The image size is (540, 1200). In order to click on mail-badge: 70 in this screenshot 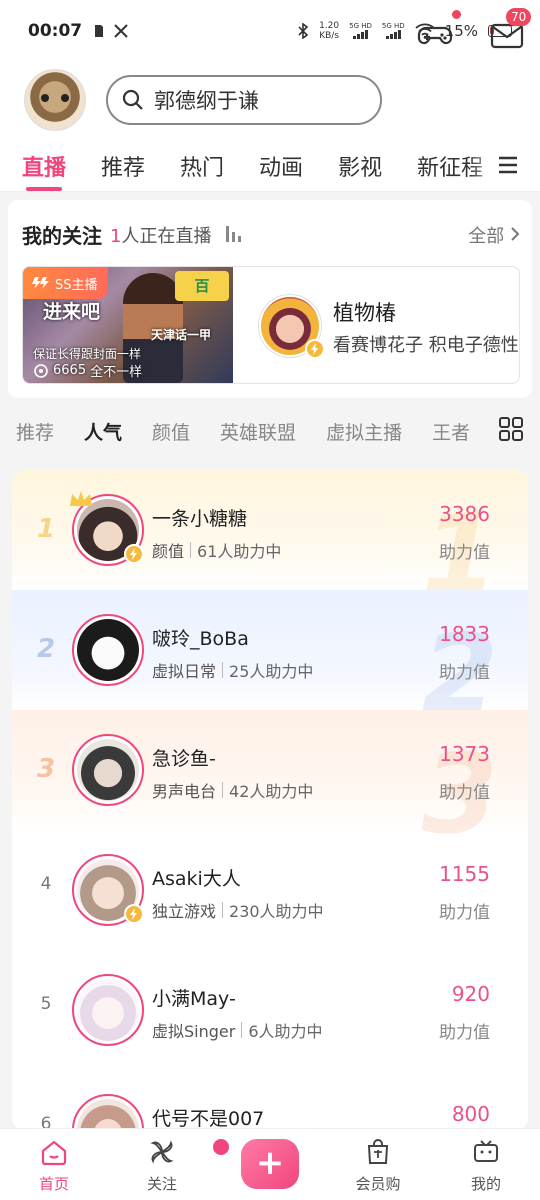, I will do `click(519, 17)`.